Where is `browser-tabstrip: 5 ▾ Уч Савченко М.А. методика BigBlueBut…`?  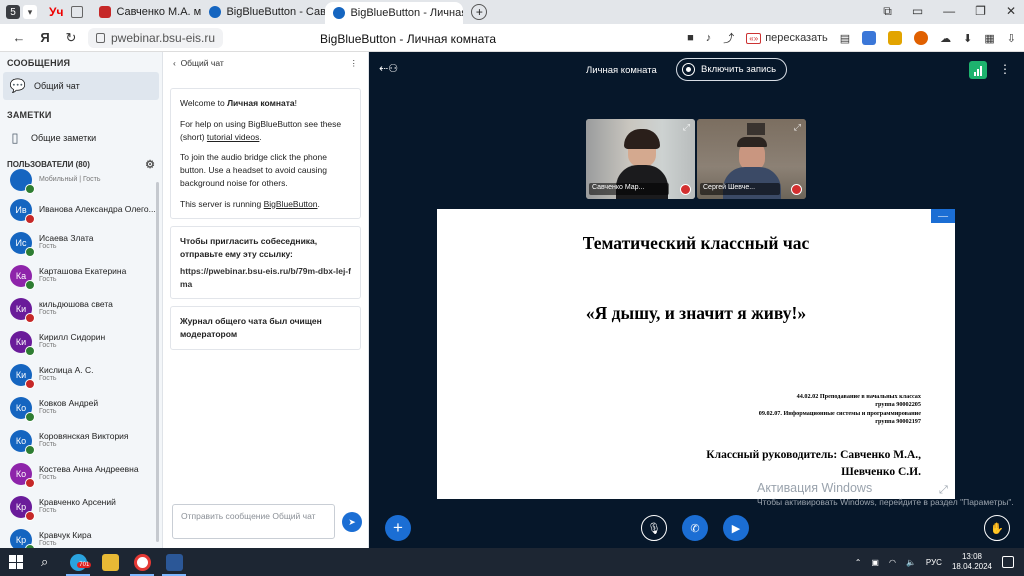 browser-tabstrip: 5 ▾ Уч Савченко М.А. методика BigBlueBut… is located at coordinates (512, 12).